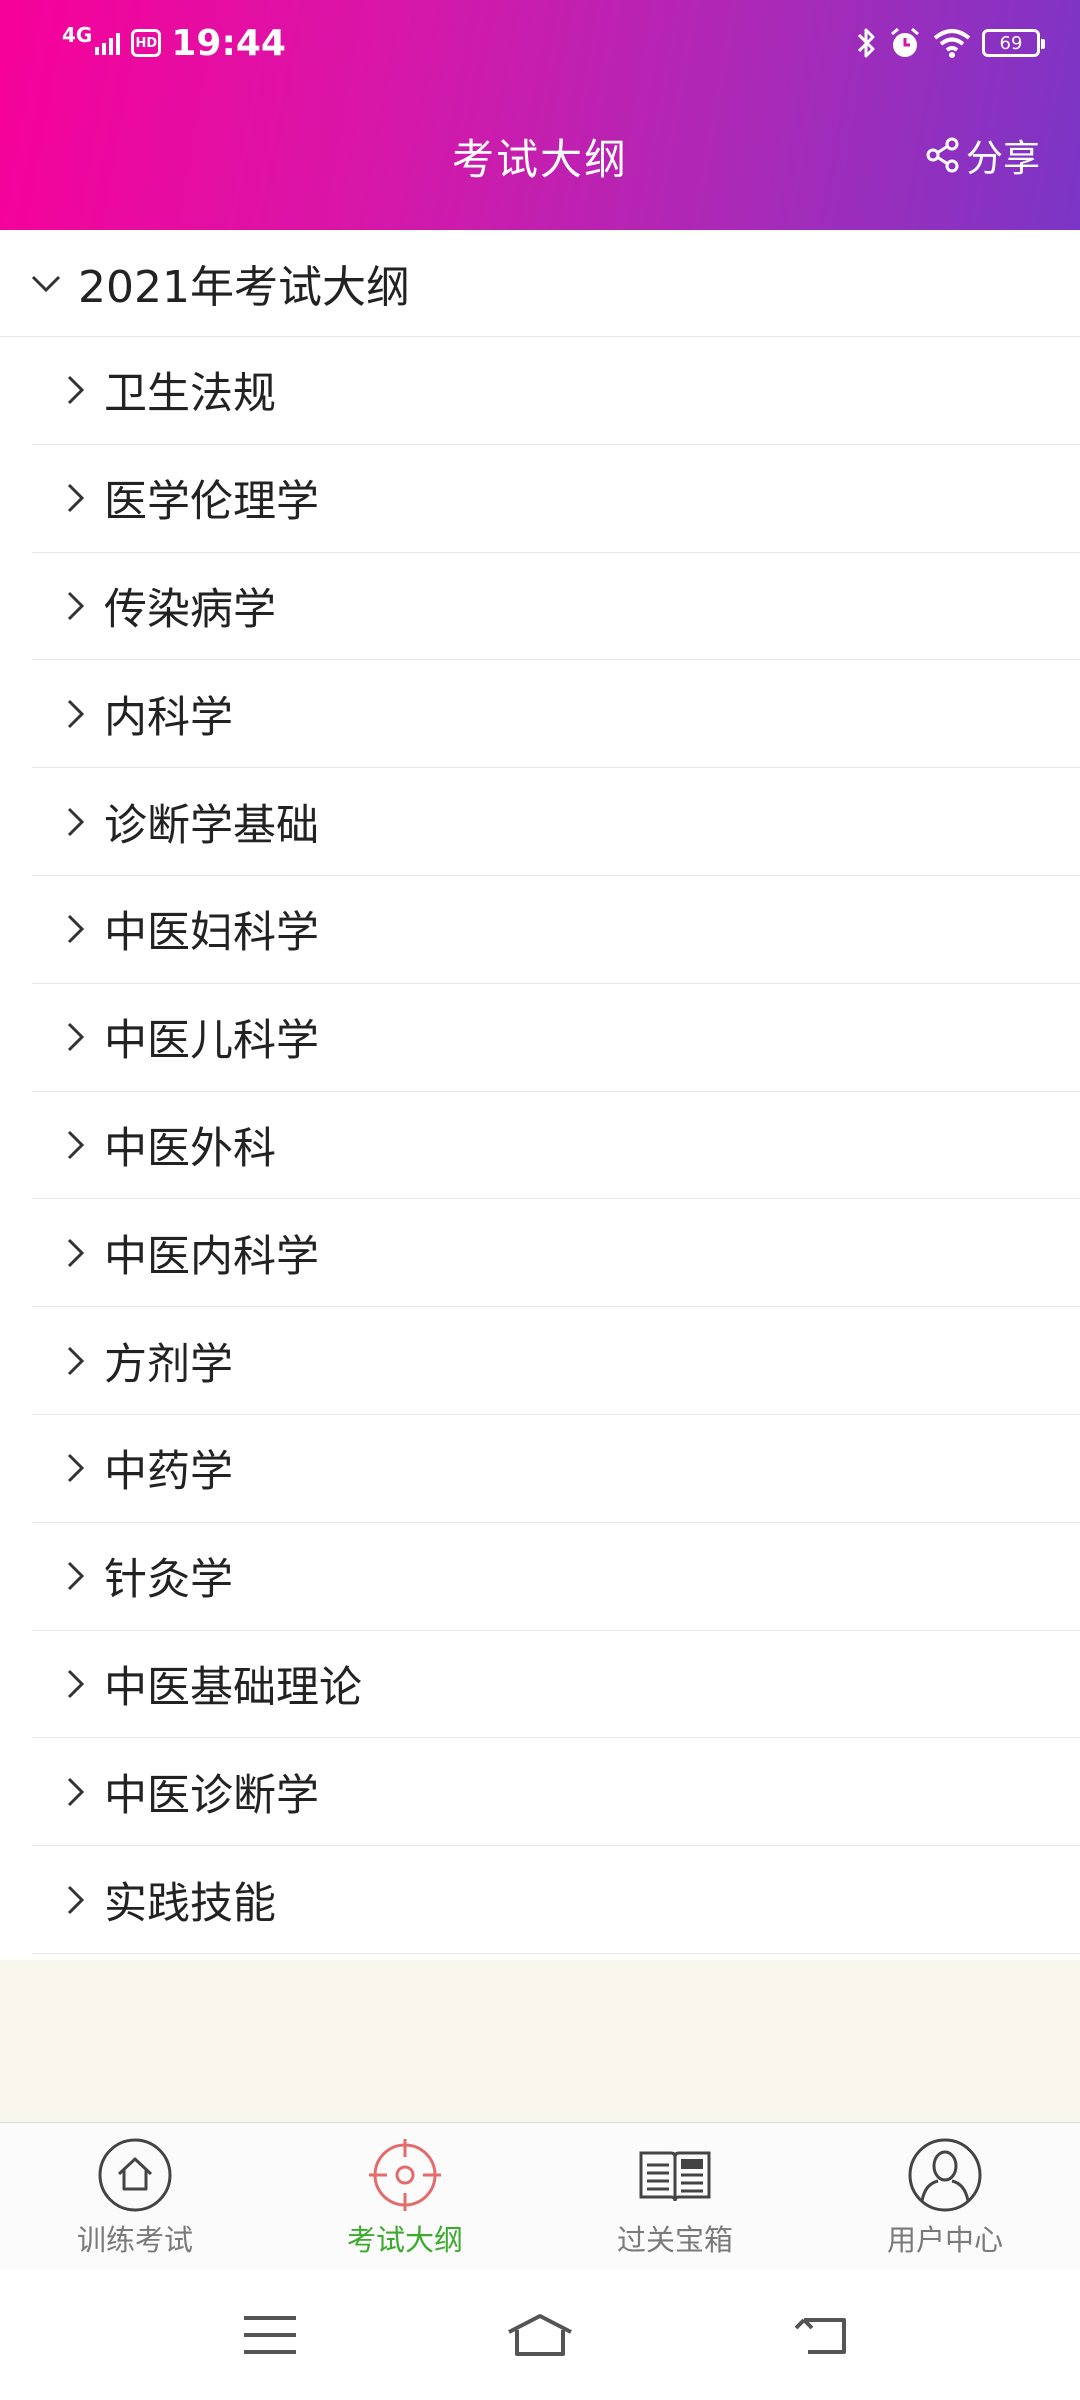  I want to click on subject-item: 医学伦理学, so click(556, 499).